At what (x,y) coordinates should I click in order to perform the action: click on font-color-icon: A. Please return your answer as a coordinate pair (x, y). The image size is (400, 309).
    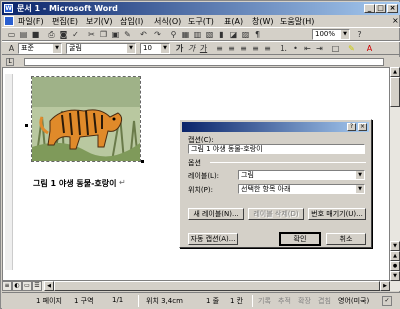
    Looking at the image, I should click on (369, 48).